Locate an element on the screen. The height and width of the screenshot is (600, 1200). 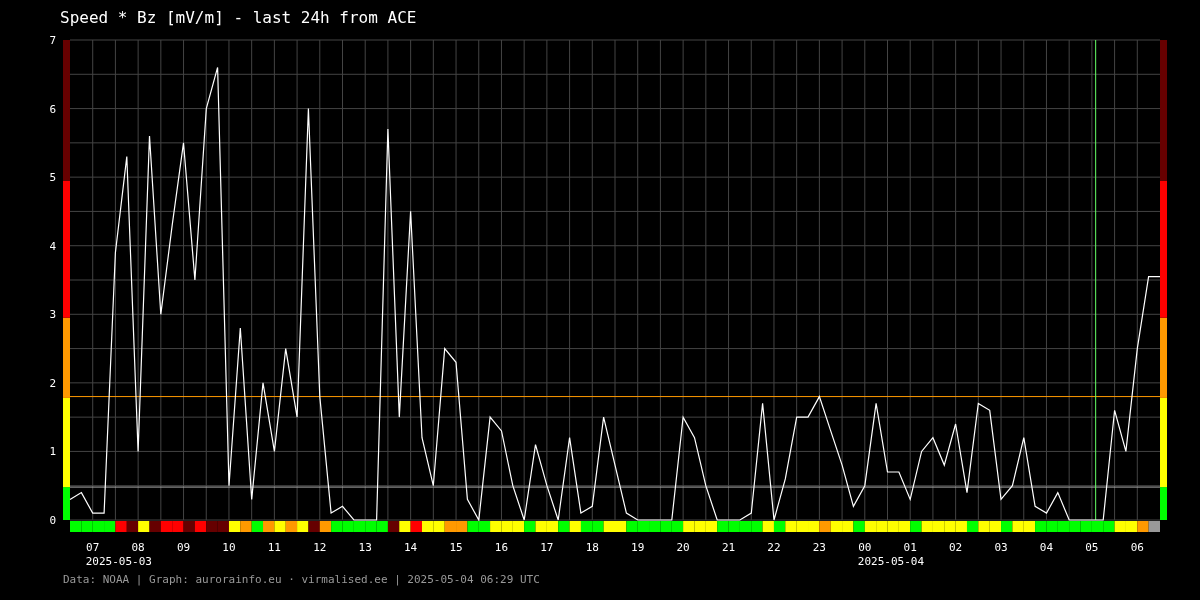
axis-tick-label: 00 is located at coordinates (865, 547).